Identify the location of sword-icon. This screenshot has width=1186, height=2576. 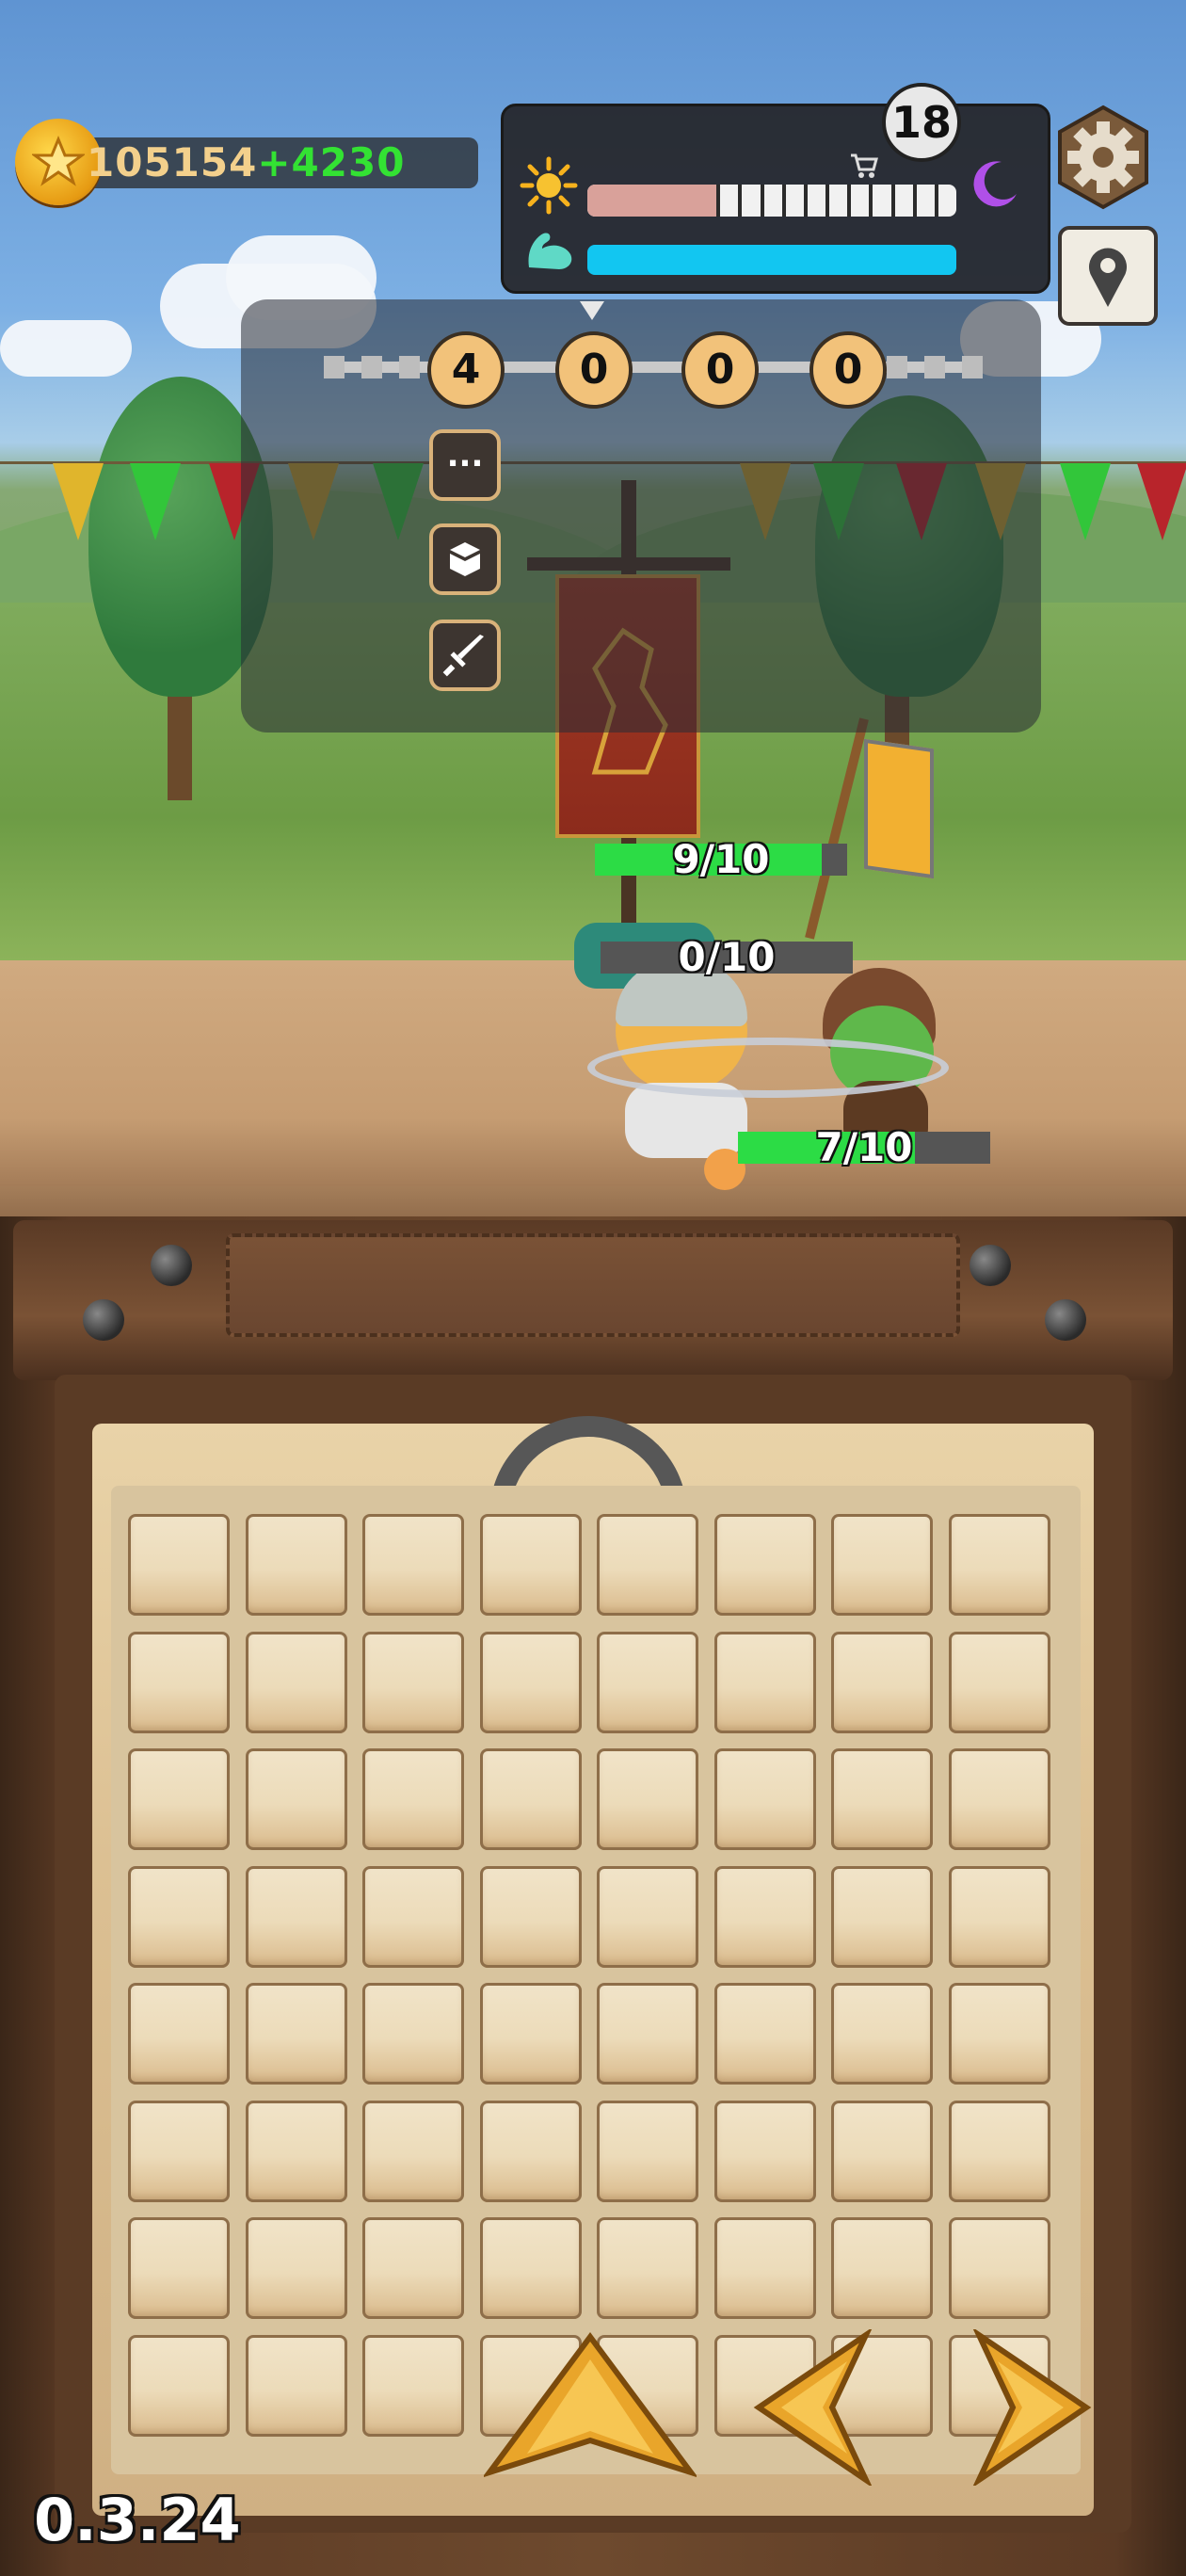
(463, 656).